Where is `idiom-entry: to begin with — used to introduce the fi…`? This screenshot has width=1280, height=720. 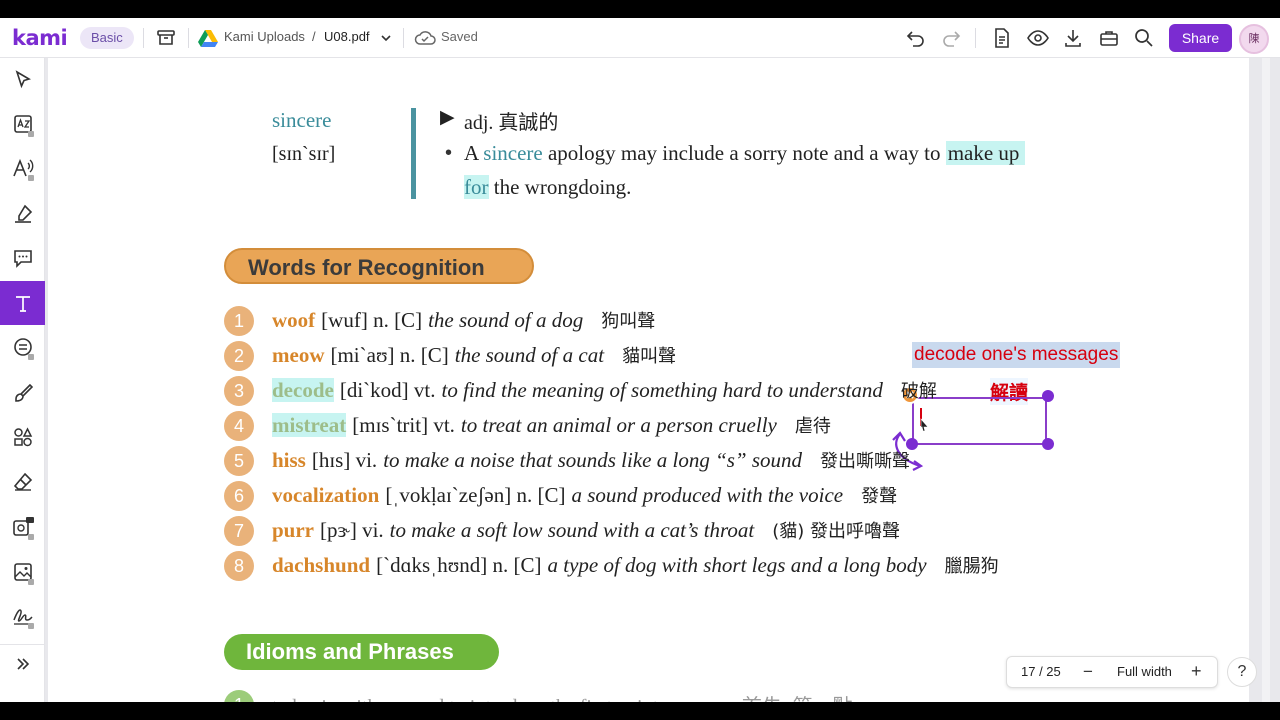 idiom-entry: to begin with — used to introduce the fi… is located at coordinates (562, 696).